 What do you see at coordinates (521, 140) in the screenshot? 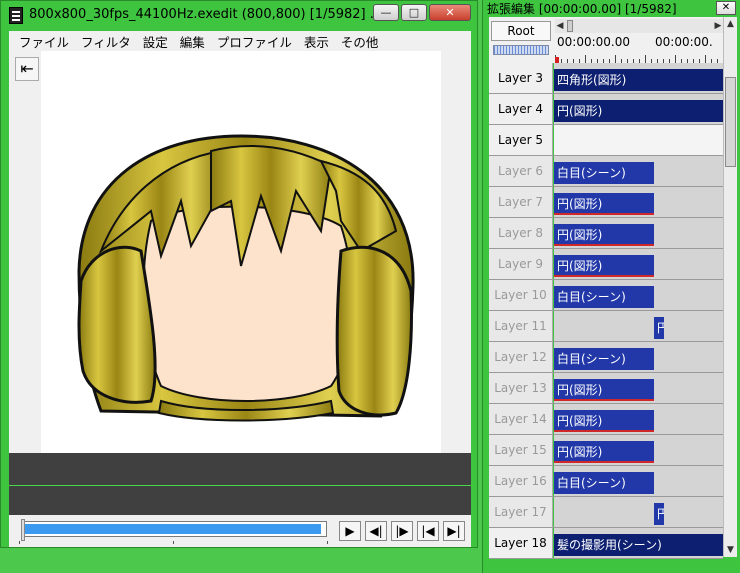
I see `layer-label: Layer 5` at bounding box center [521, 140].